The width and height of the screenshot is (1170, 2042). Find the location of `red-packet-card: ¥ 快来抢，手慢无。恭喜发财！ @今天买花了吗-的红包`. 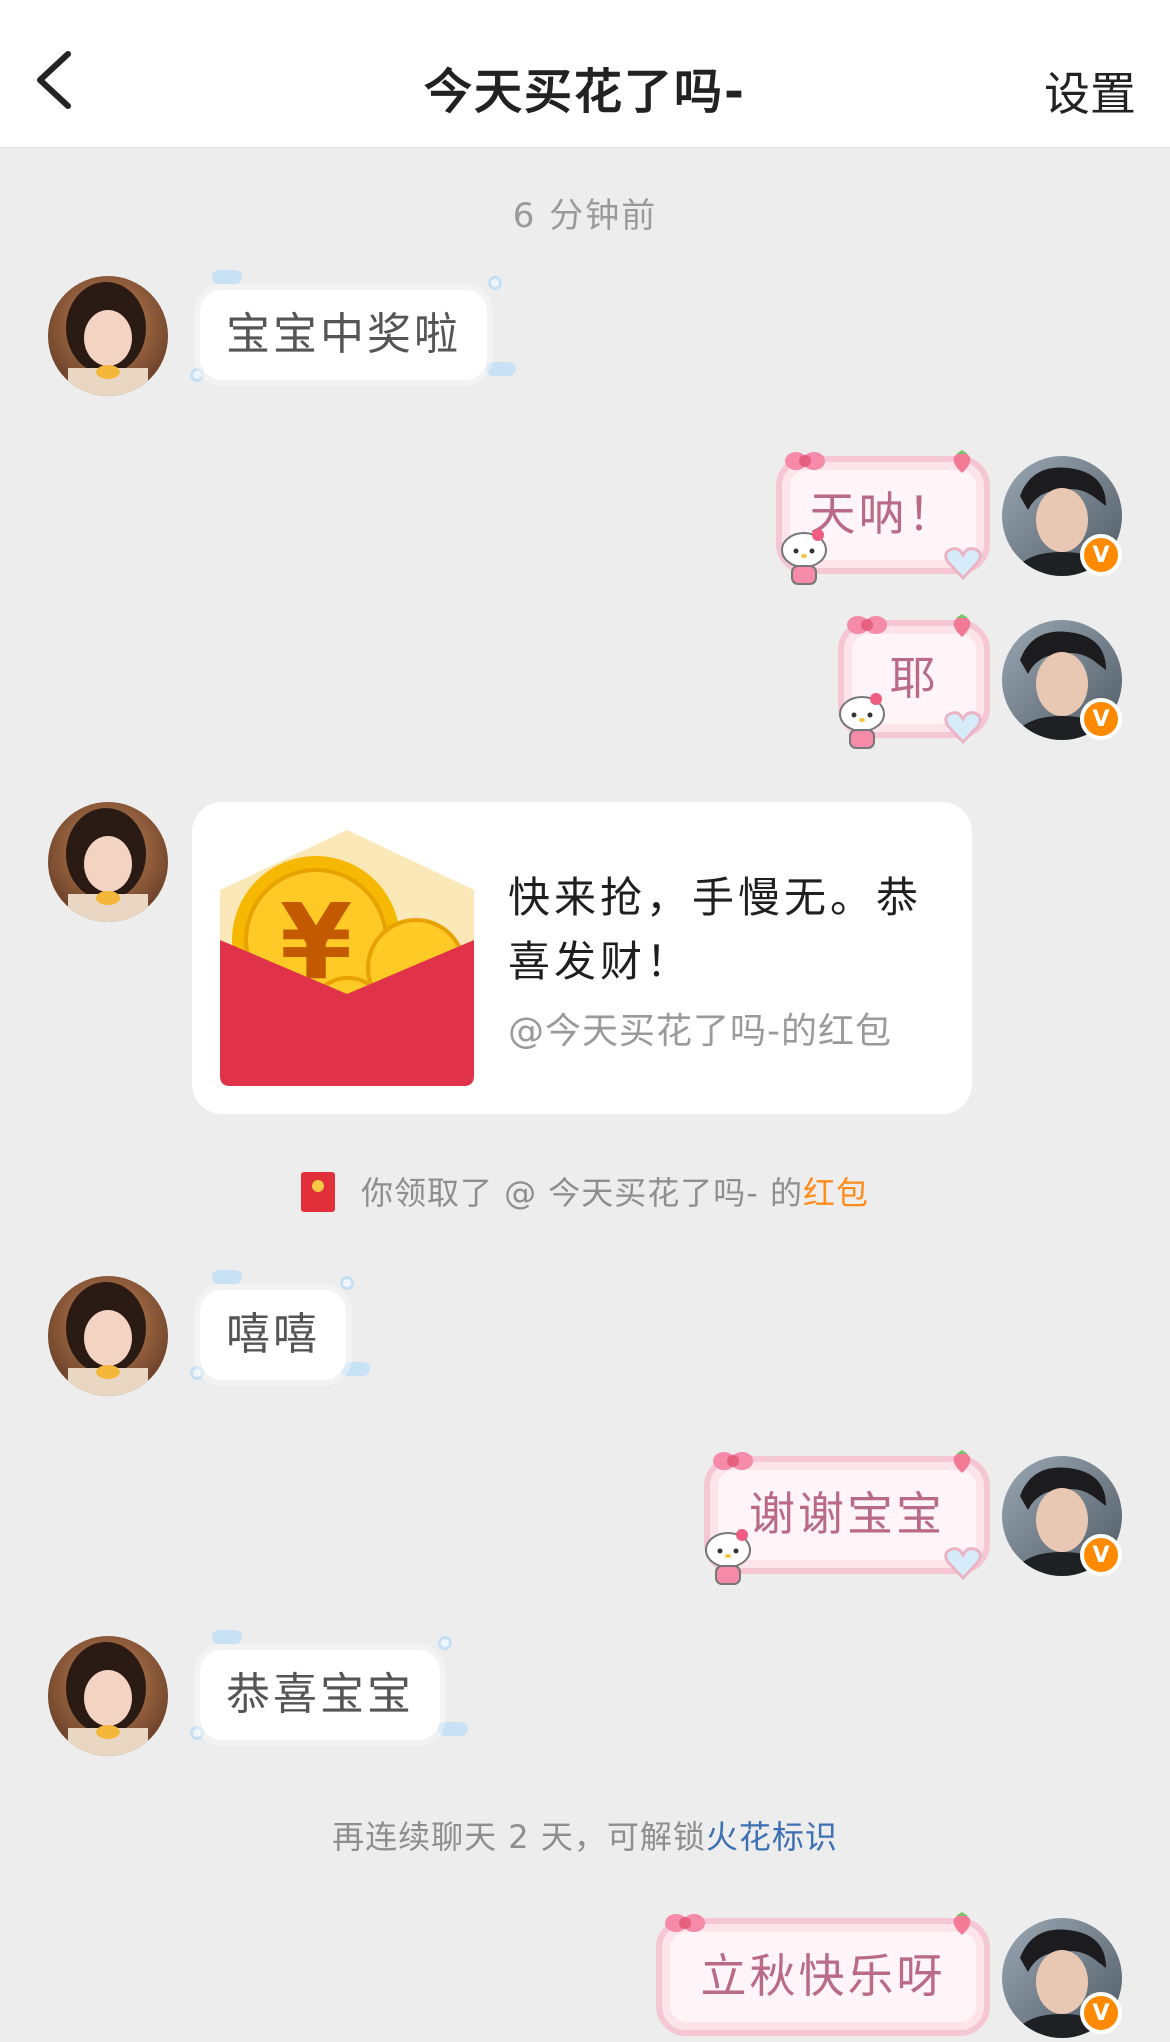

red-packet-card: ¥ 快来抢，手慢无。恭喜发财！ @今天买花了吗-的红包 is located at coordinates (582, 958).